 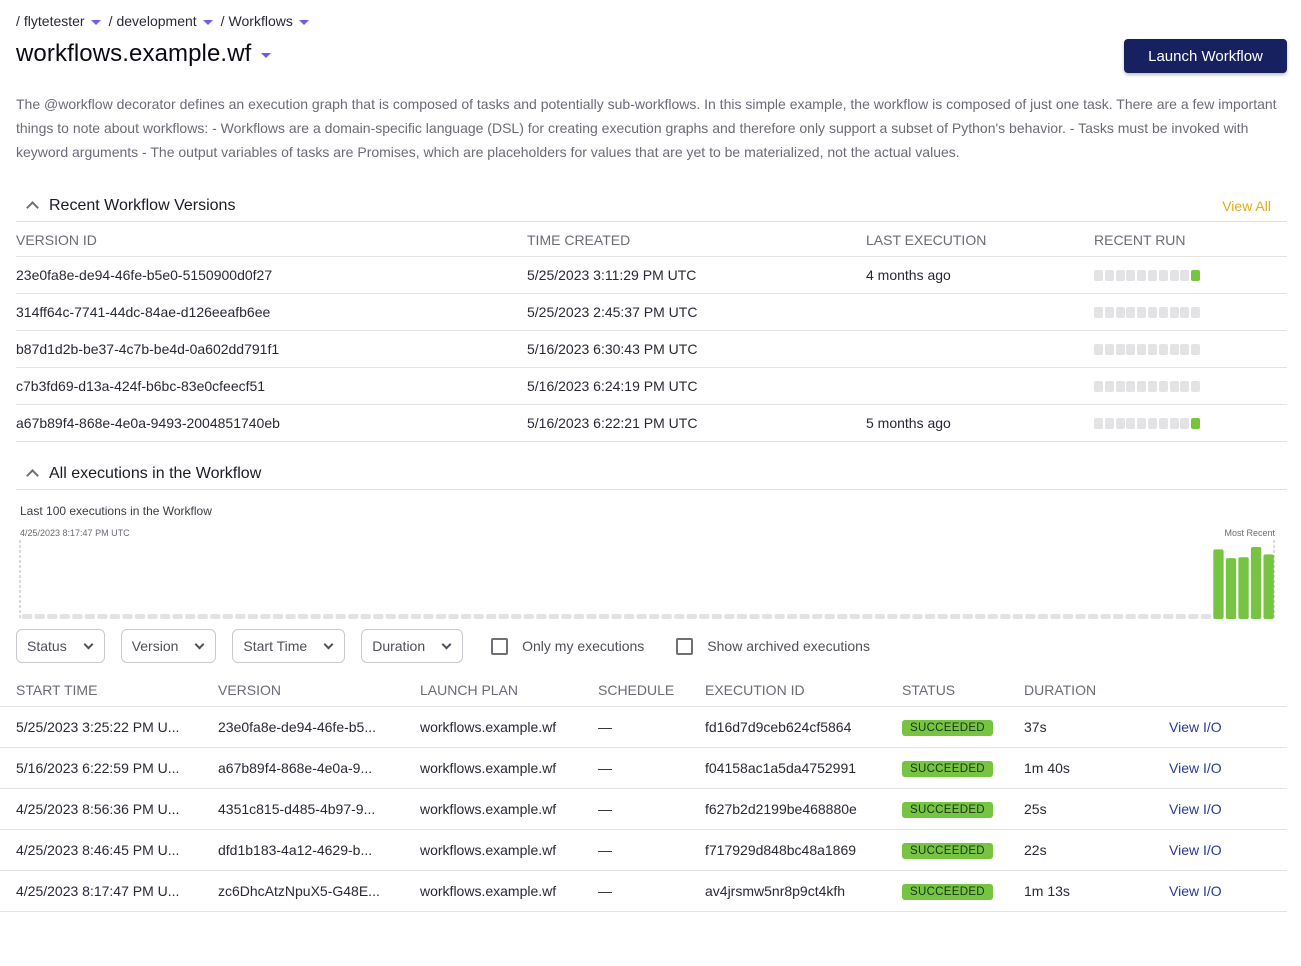 I want to click on execution-id: f627b2d2199be468880e, so click(x=803, y=809).